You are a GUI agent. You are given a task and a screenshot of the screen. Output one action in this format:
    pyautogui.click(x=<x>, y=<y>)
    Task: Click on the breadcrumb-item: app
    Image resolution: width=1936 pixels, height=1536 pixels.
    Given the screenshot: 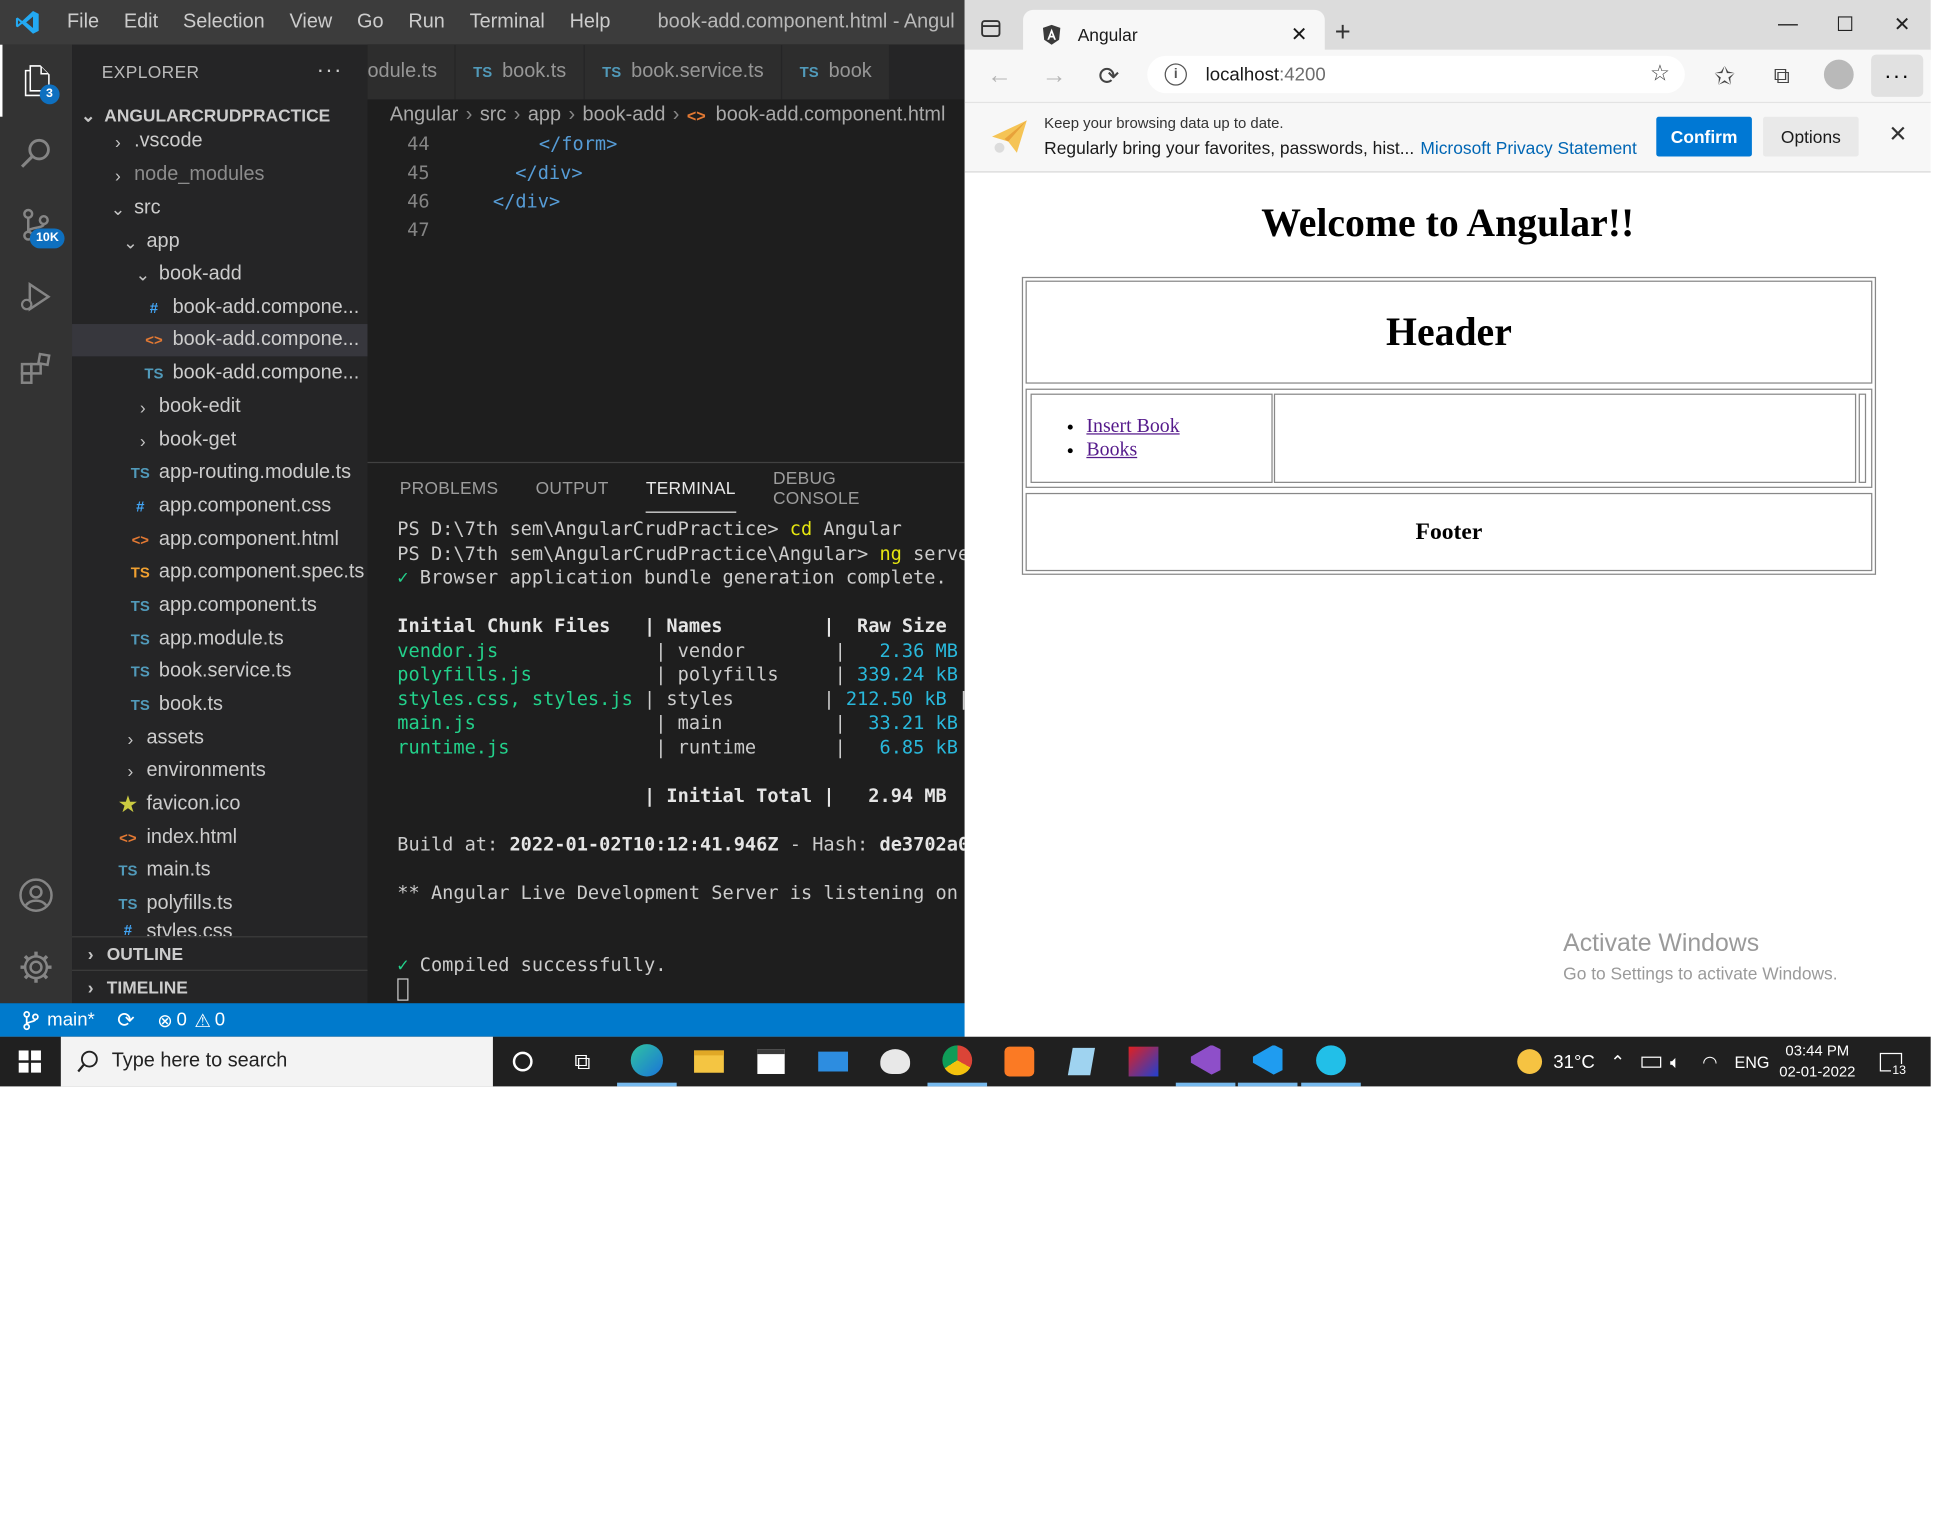 What is the action you would take?
    pyautogui.click(x=544, y=115)
    